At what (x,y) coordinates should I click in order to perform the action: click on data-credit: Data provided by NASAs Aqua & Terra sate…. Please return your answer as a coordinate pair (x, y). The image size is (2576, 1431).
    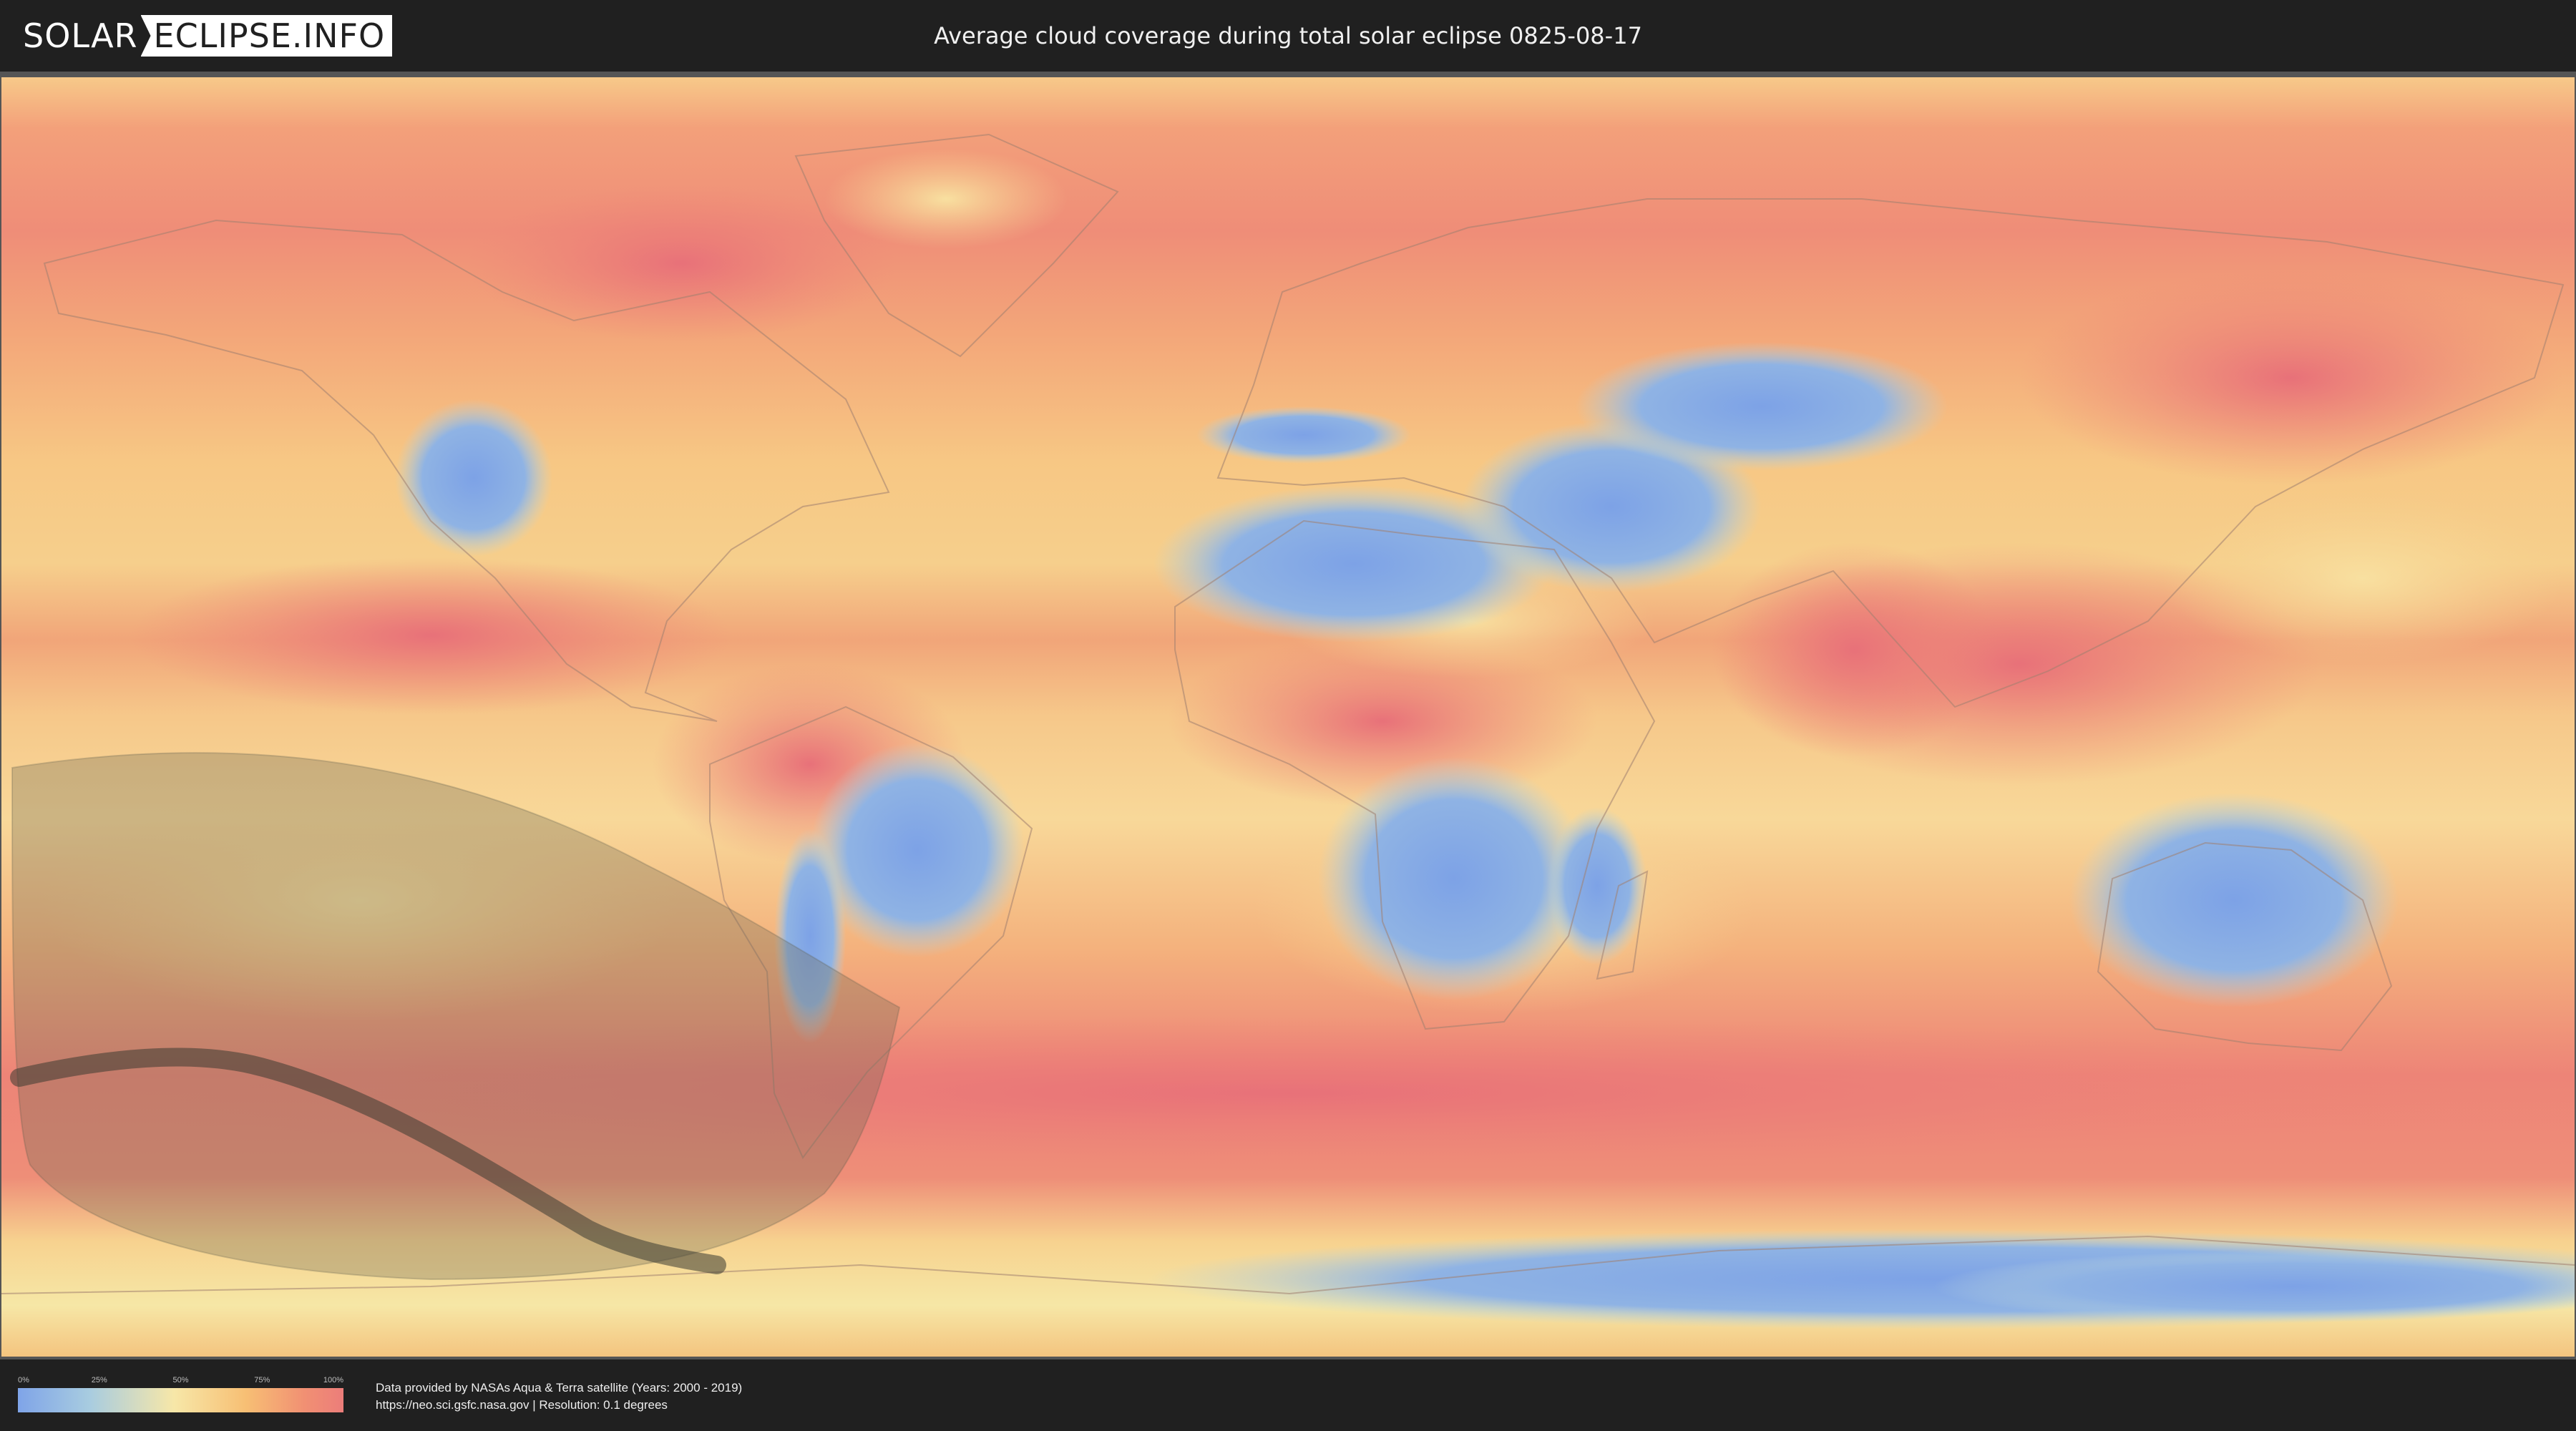
    Looking at the image, I should click on (559, 1388).